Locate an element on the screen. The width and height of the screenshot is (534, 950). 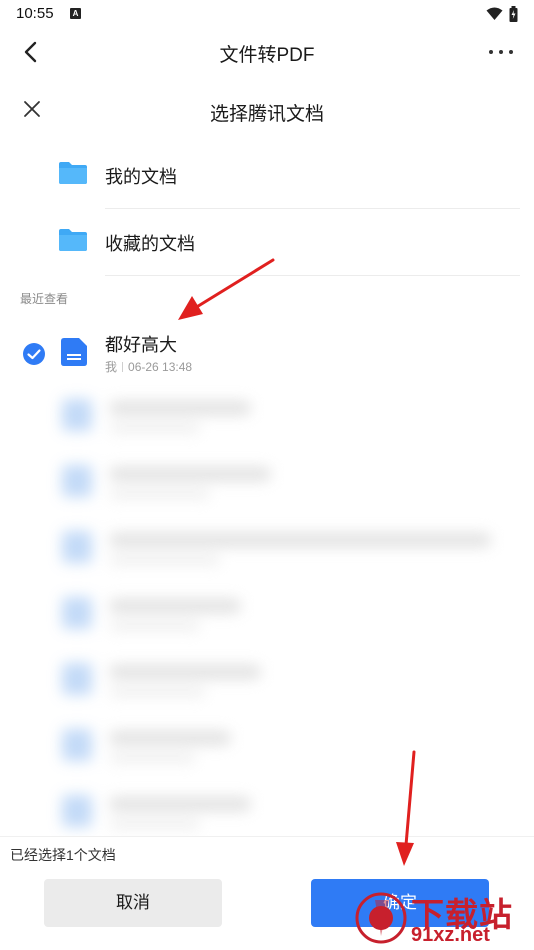
folder-label: 收藏的文档 is located at coordinates (150, 244).